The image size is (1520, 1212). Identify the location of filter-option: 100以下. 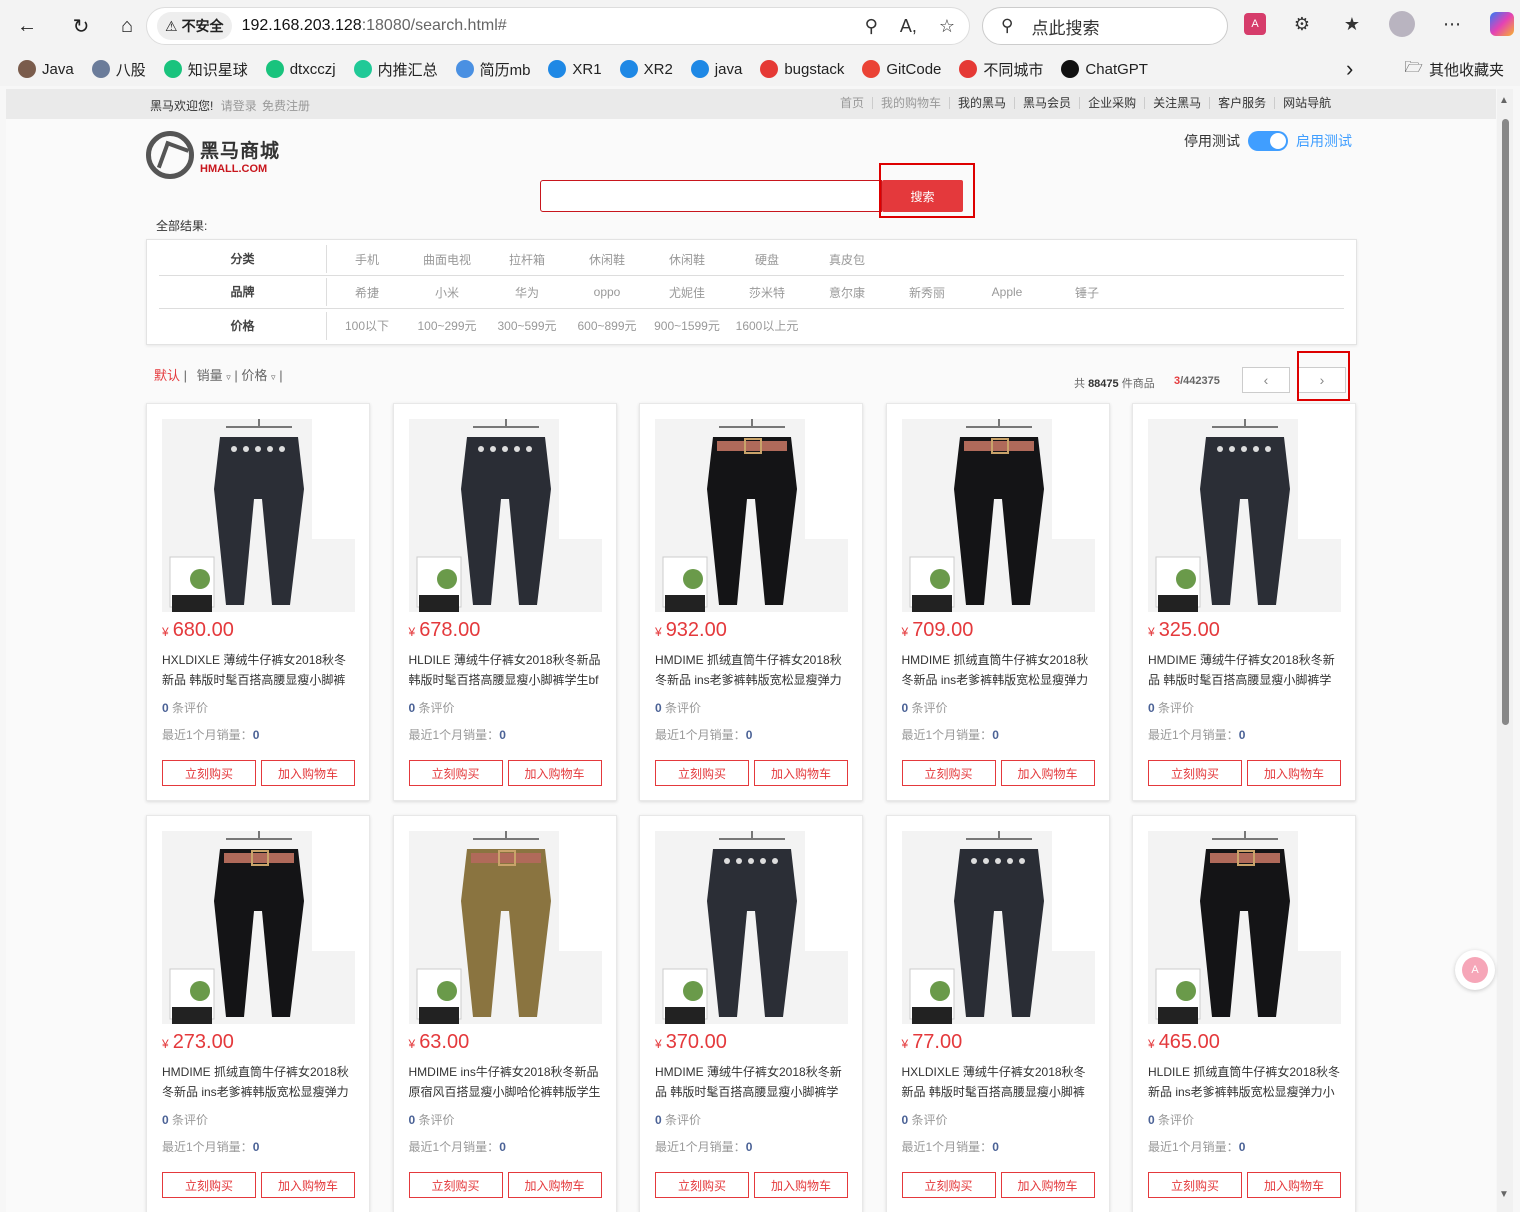
(367, 325).